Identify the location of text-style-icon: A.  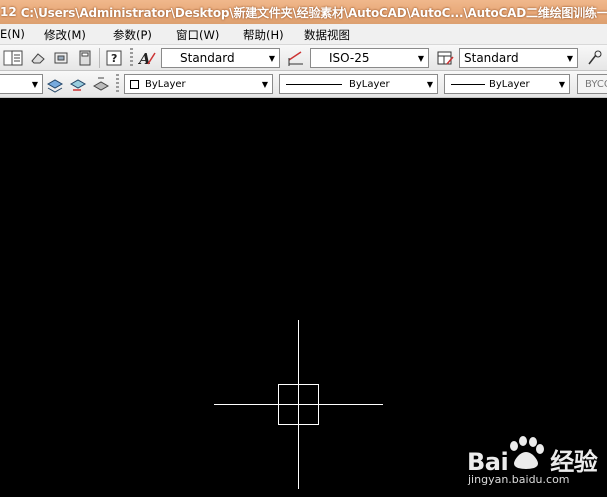
(147, 58).